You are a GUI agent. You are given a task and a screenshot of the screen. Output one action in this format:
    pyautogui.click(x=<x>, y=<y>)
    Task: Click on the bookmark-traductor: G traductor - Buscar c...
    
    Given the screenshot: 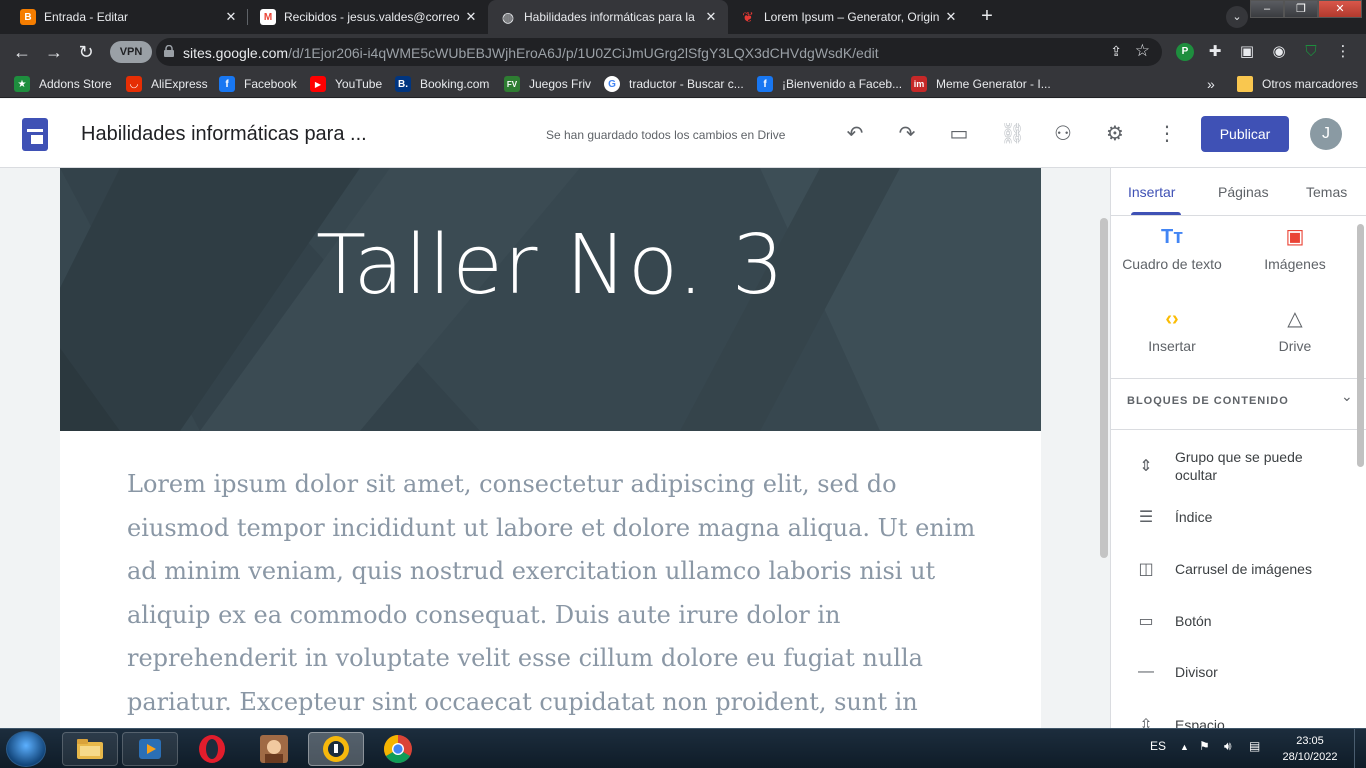 What is the action you would take?
    pyautogui.click(x=674, y=84)
    